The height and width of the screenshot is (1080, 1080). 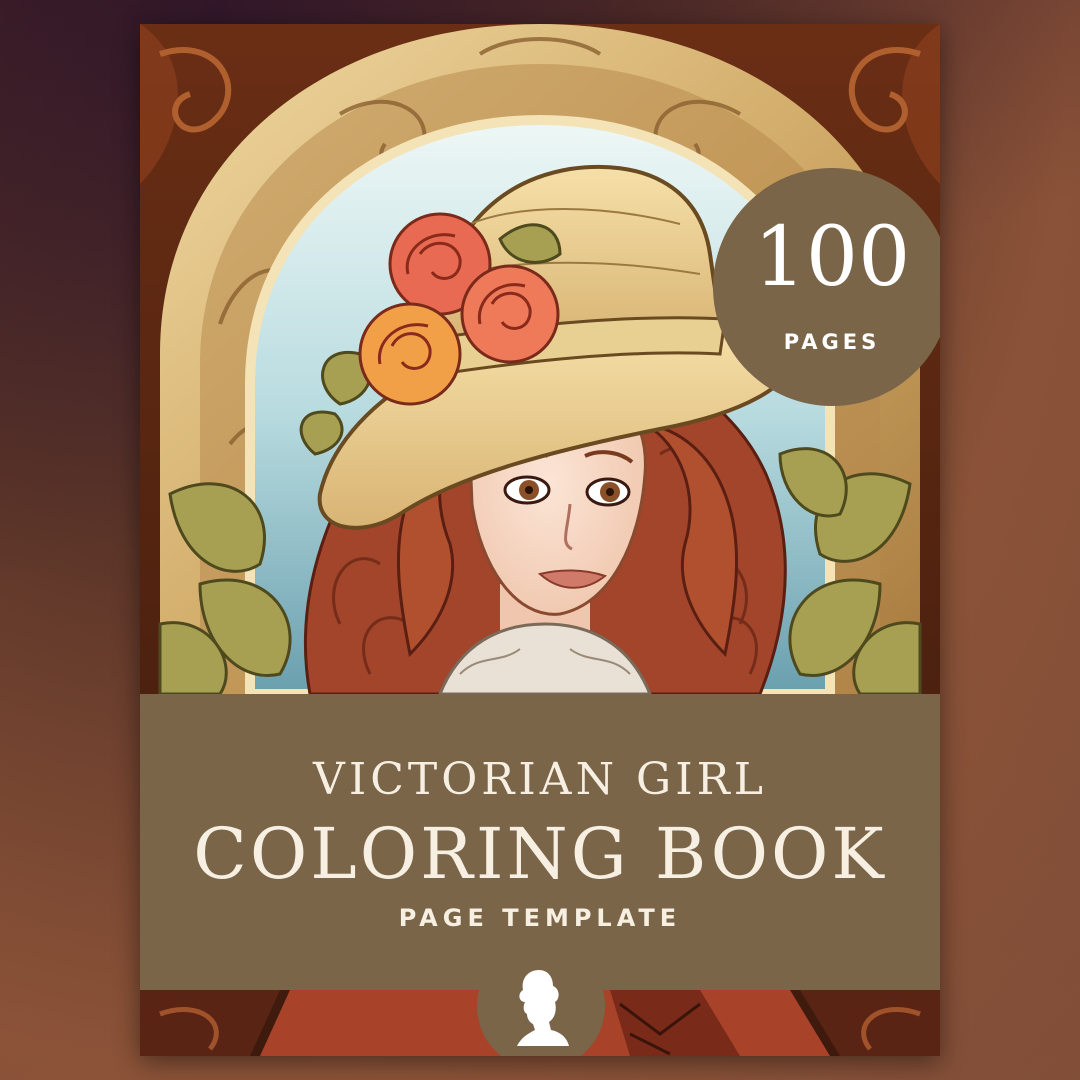 I want to click on emblem-badge, so click(x=541, y=999).